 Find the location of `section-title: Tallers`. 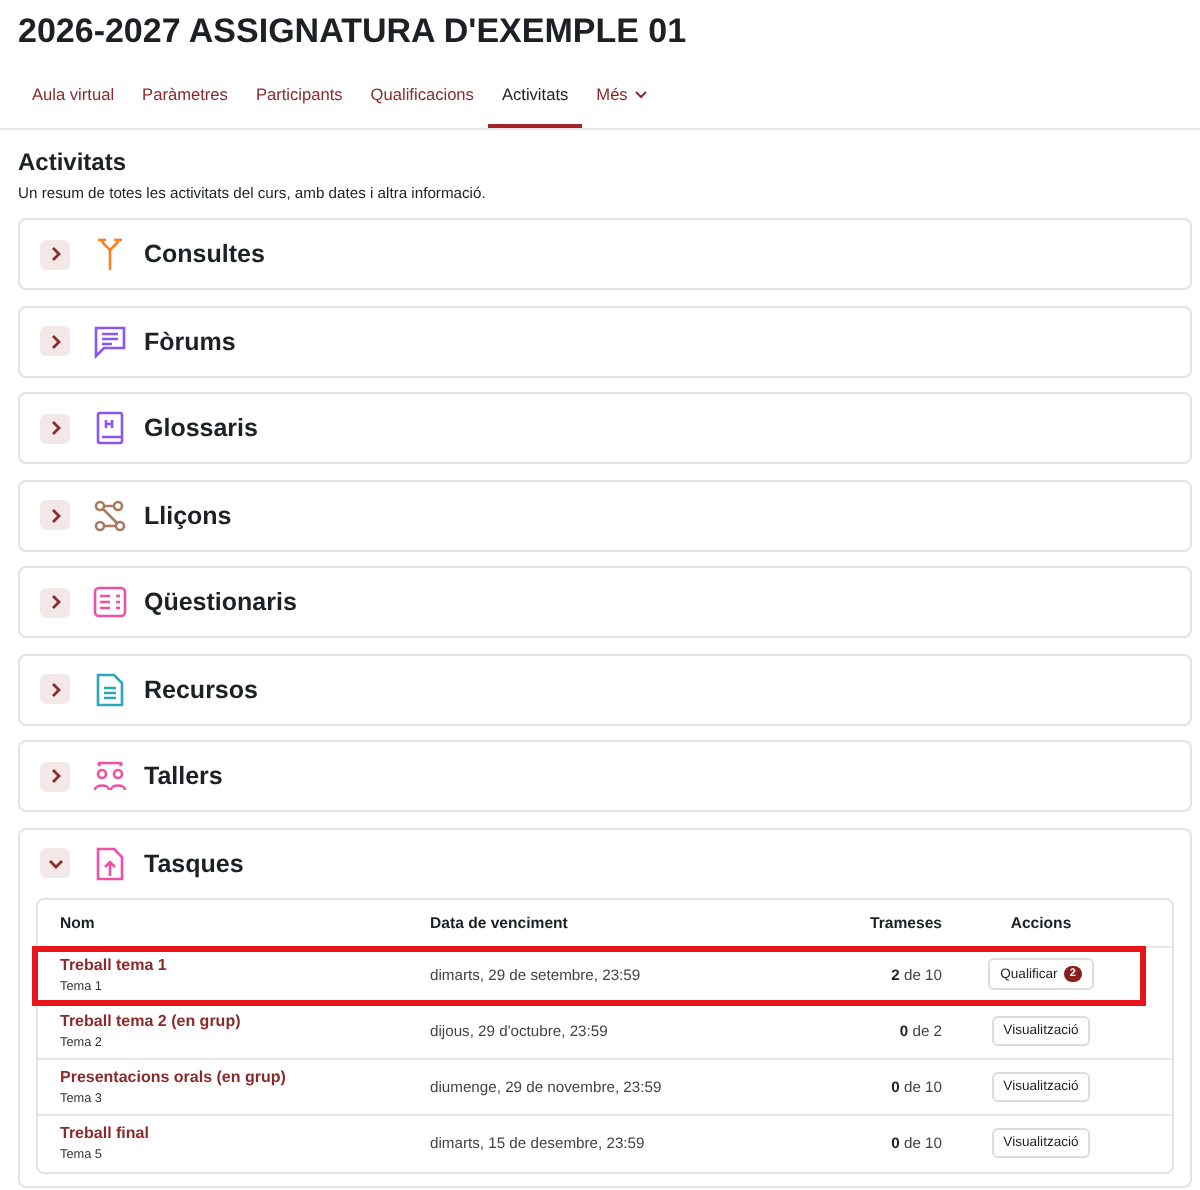

section-title: Tallers is located at coordinates (183, 776).